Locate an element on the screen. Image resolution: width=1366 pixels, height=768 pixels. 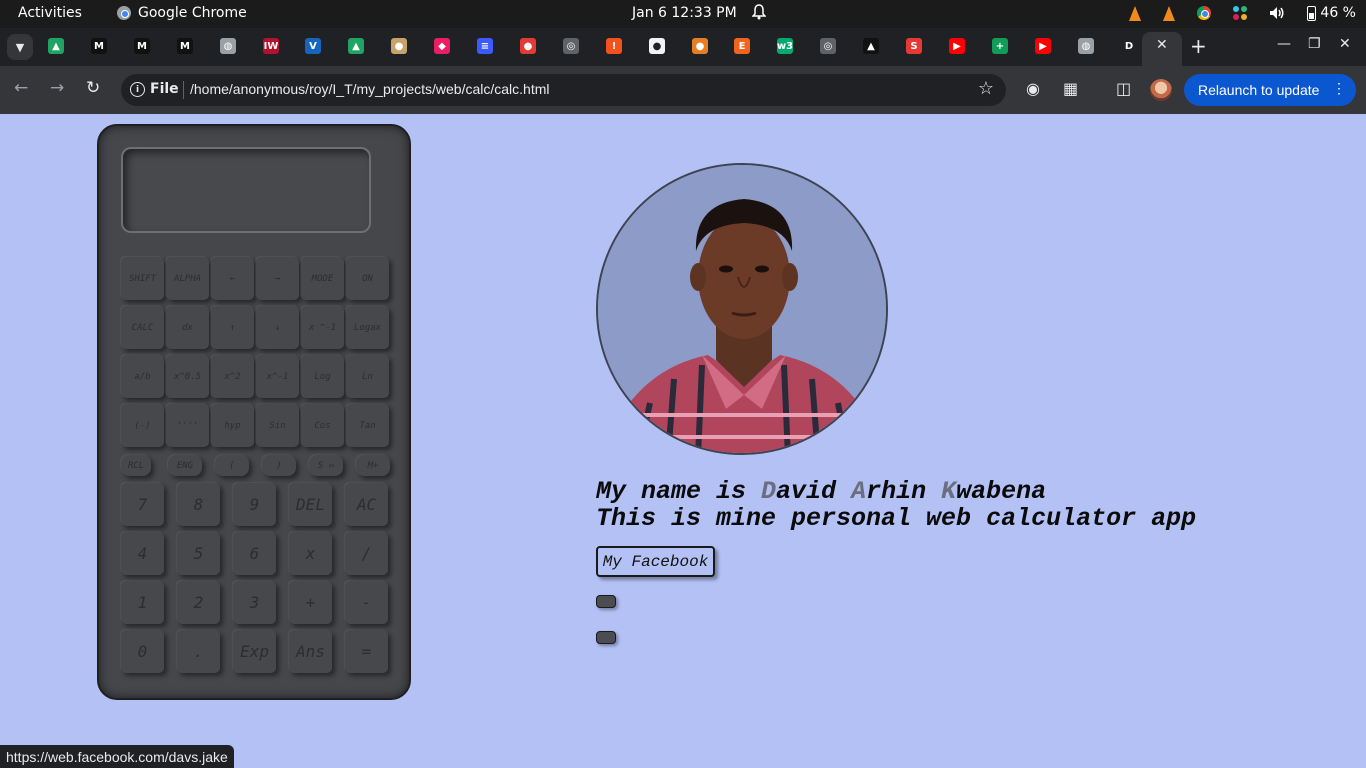
calc-key: dx is located at coordinates (187, 327).